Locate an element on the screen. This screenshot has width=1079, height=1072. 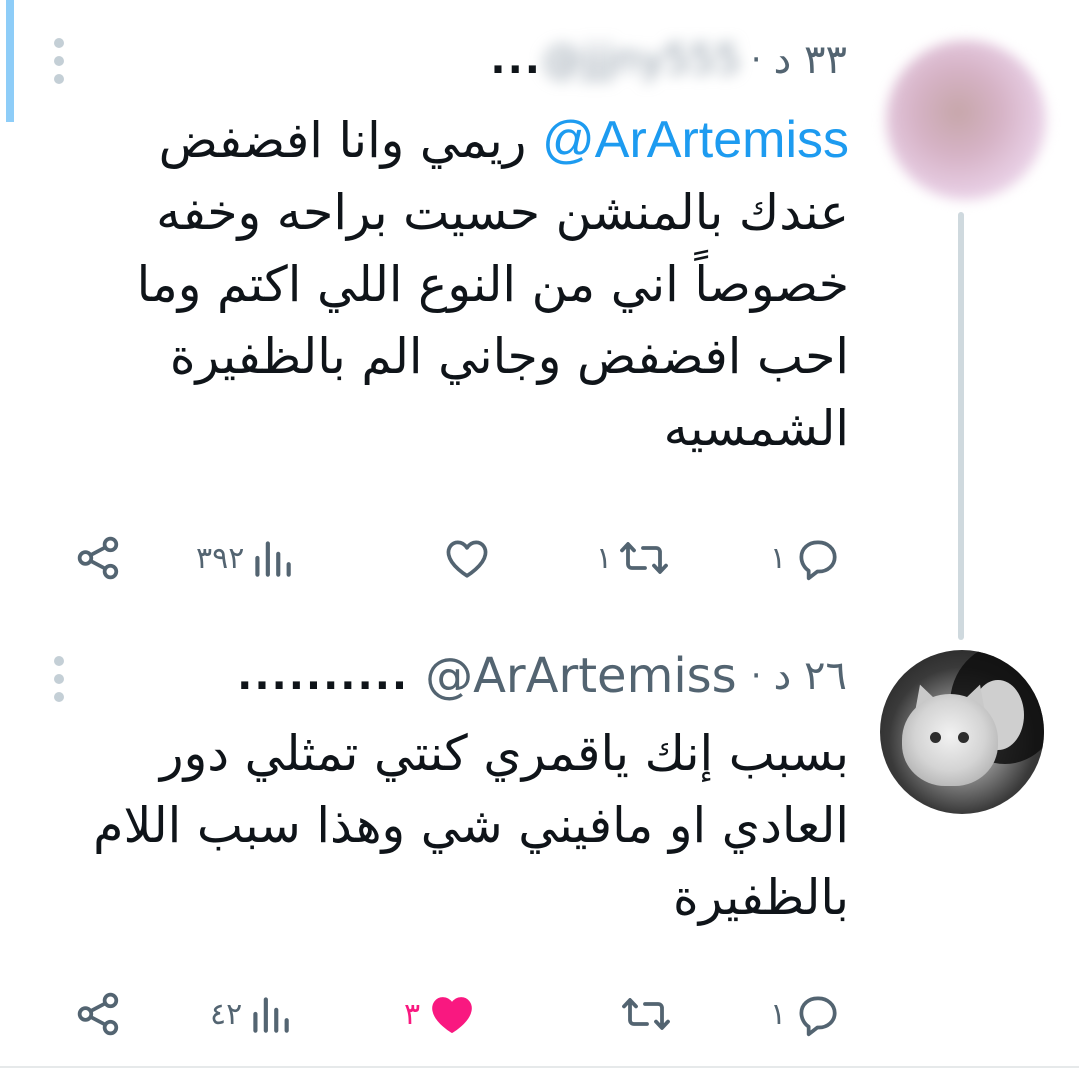
retweet-button: ١ is located at coordinates (633, 558).